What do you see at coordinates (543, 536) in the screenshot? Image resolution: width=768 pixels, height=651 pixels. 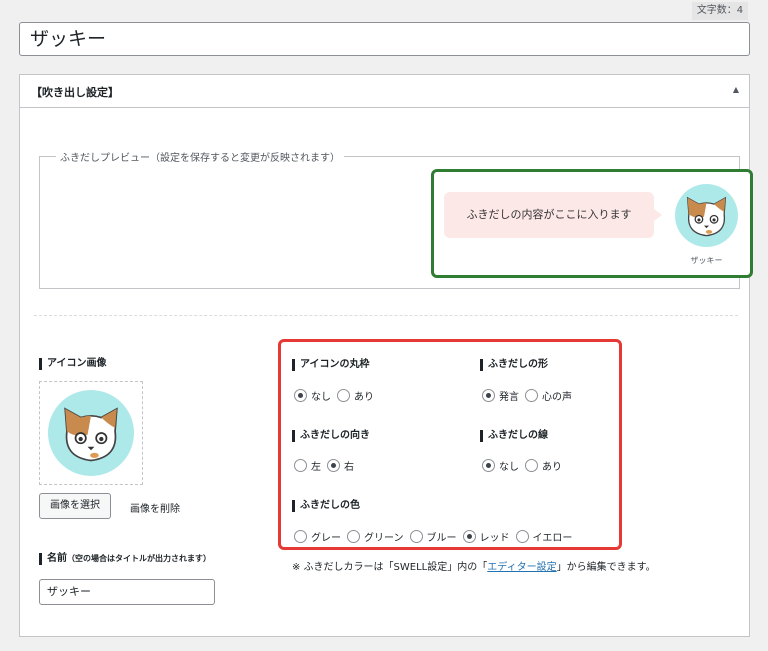 I see `radio-color-yellow: イエロー` at bounding box center [543, 536].